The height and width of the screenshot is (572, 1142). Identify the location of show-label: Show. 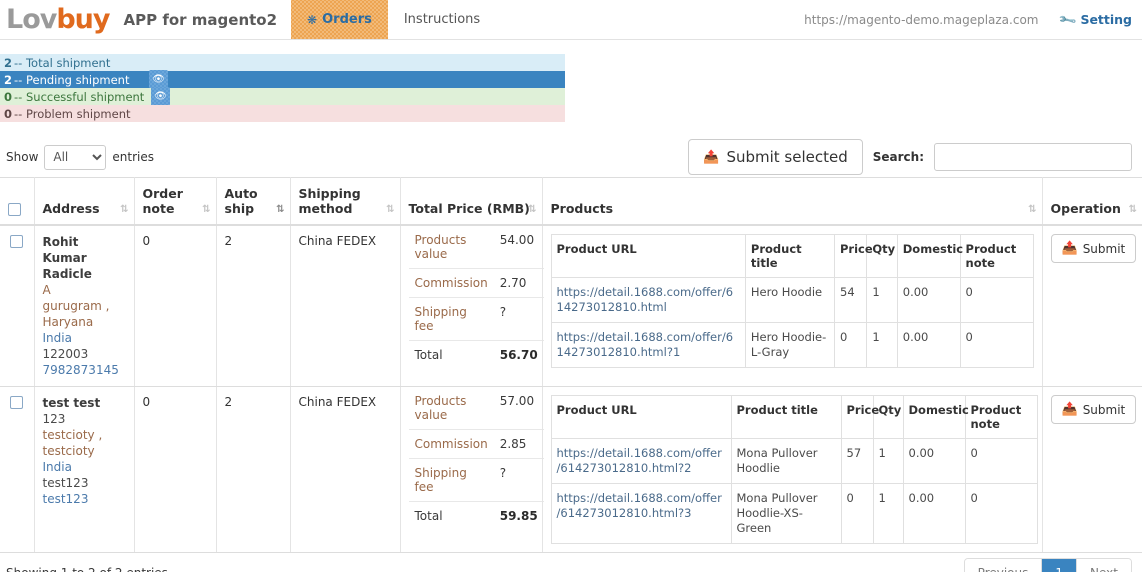
(22, 157).